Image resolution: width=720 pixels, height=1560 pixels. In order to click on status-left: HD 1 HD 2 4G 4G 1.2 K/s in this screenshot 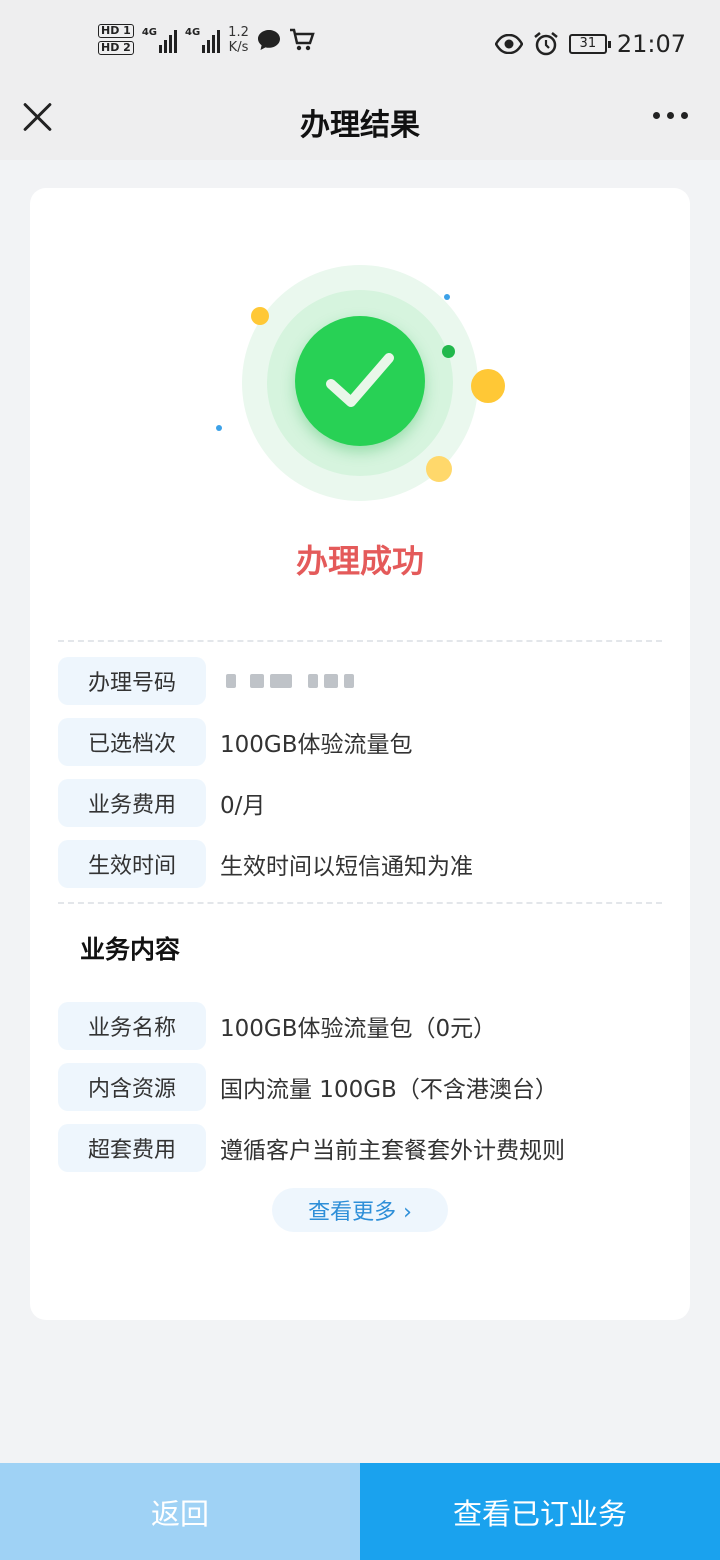, I will do `click(206, 39)`.